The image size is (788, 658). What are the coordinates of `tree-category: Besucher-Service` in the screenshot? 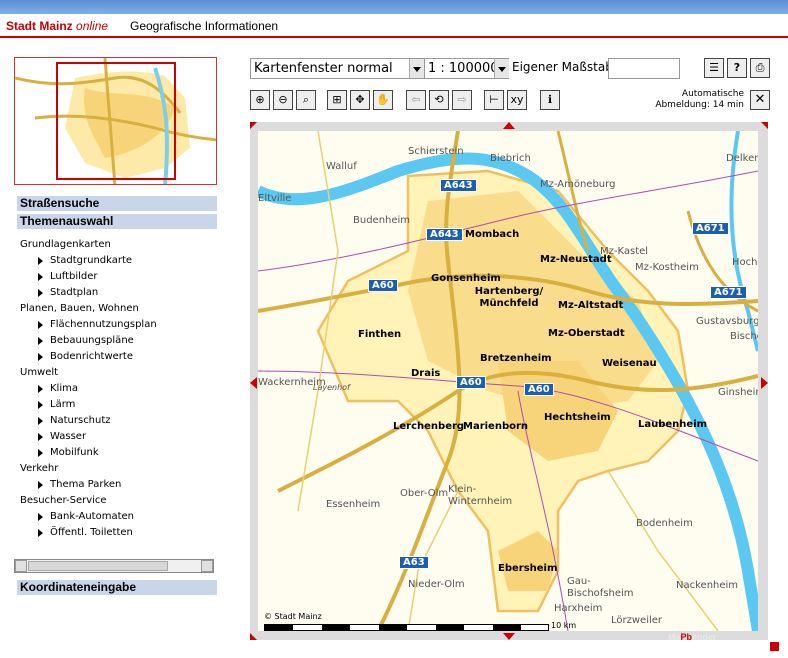 It's located at (117, 501).